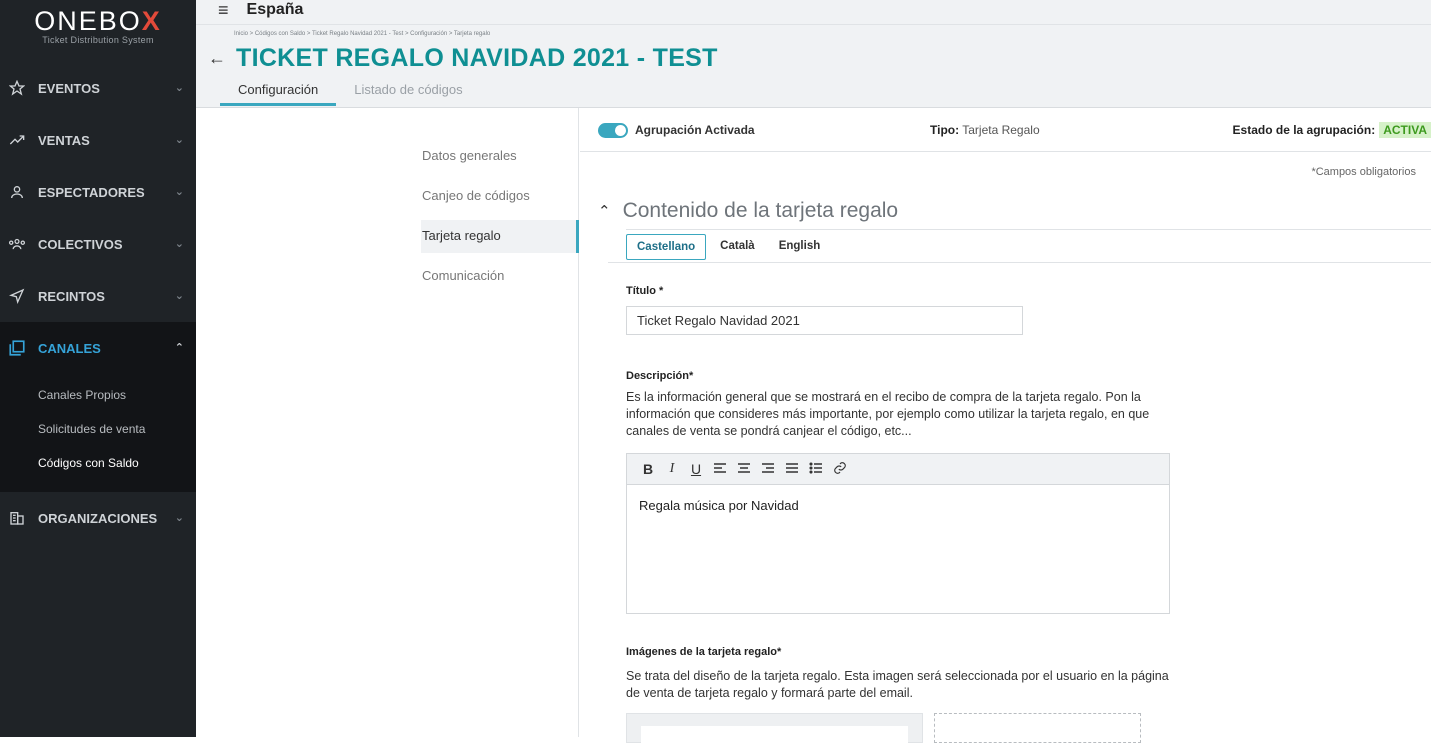 The width and height of the screenshot is (1431, 746). I want to click on back-arrow-icon: ←, so click(217, 58).